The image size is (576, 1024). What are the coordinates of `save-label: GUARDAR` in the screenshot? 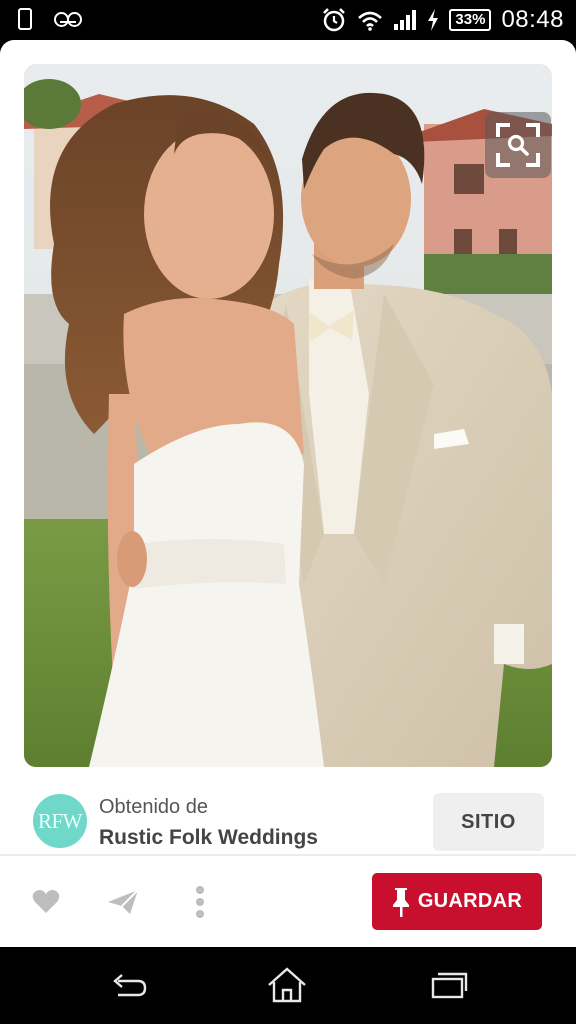 It's located at (470, 901).